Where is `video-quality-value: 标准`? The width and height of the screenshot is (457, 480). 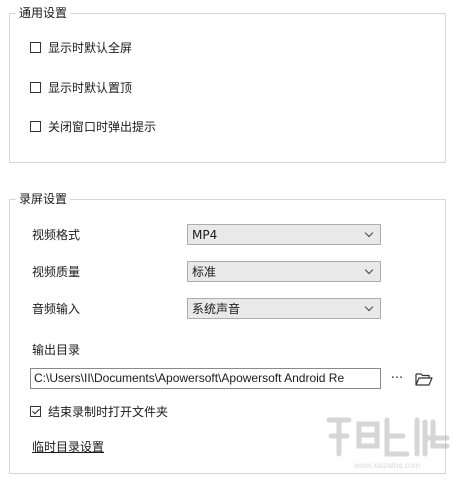 video-quality-value: 标准 is located at coordinates (204, 272).